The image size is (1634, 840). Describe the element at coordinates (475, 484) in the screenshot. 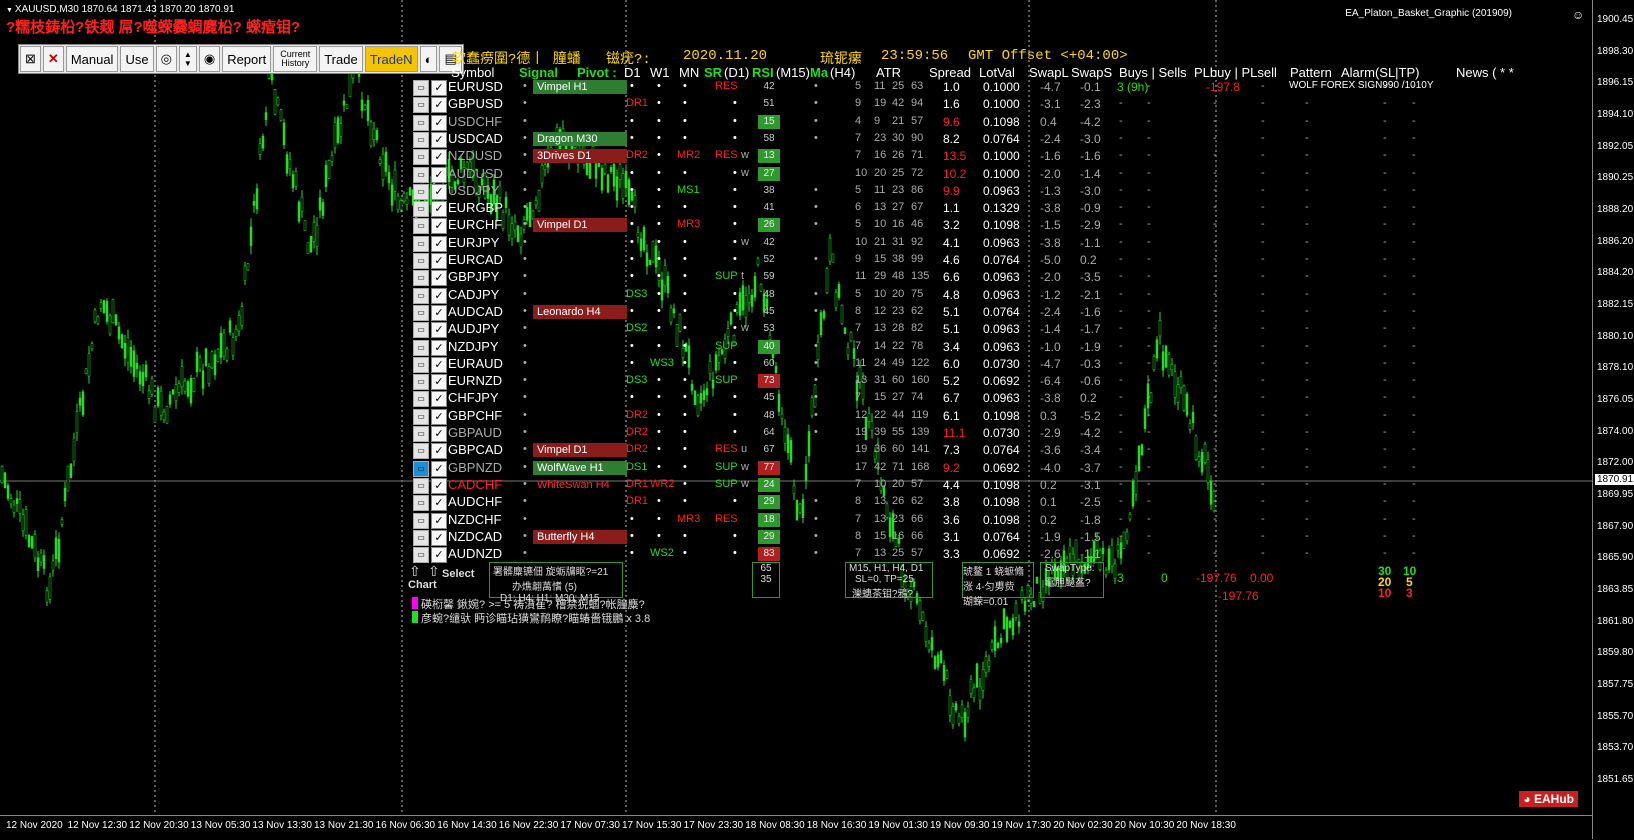

I see `symbol-name: CADCHF` at that location.